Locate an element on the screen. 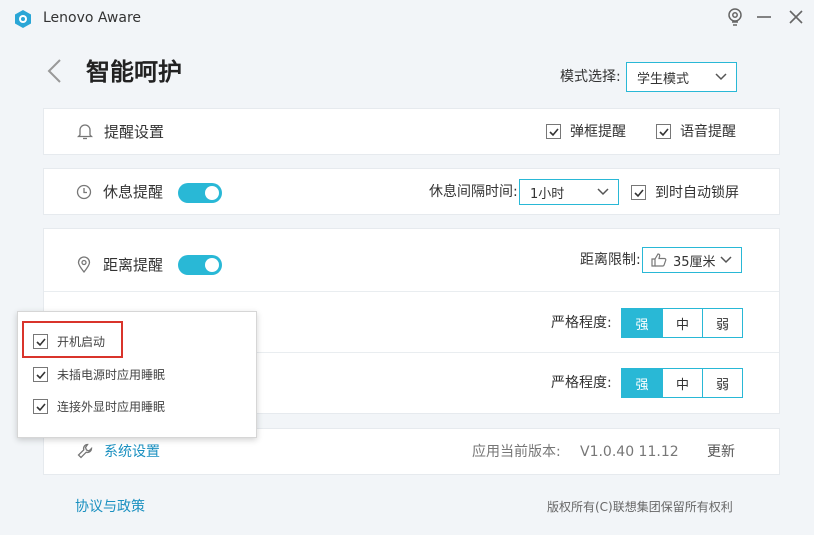 The height and width of the screenshot is (535, 814). distance-limit-label: 距离限制: is located at coordinates (610, 260).